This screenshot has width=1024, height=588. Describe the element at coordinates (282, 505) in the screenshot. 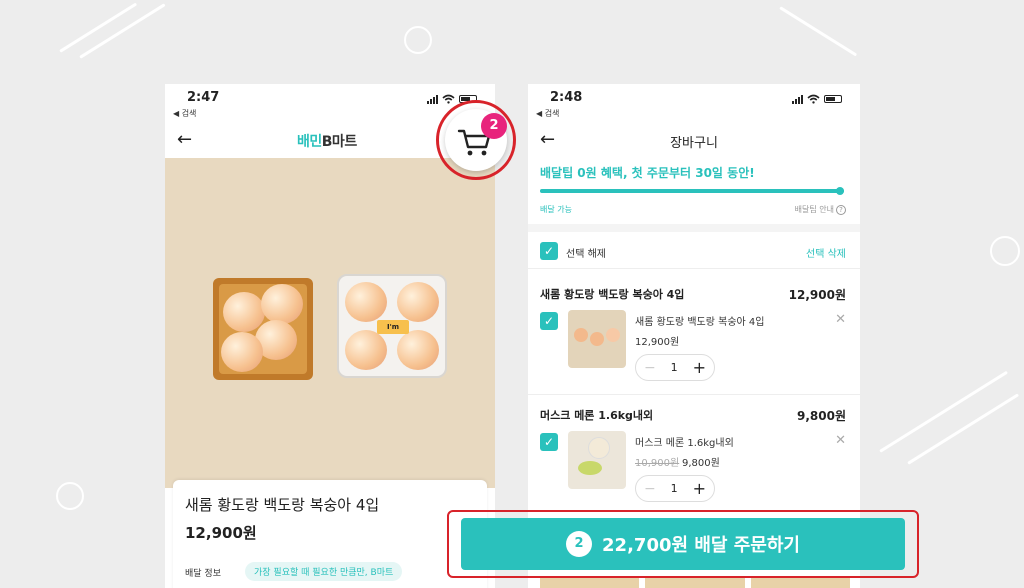

I see `product-name: 새롬 황도랑 백도랑 복숭아 4입` at that location.